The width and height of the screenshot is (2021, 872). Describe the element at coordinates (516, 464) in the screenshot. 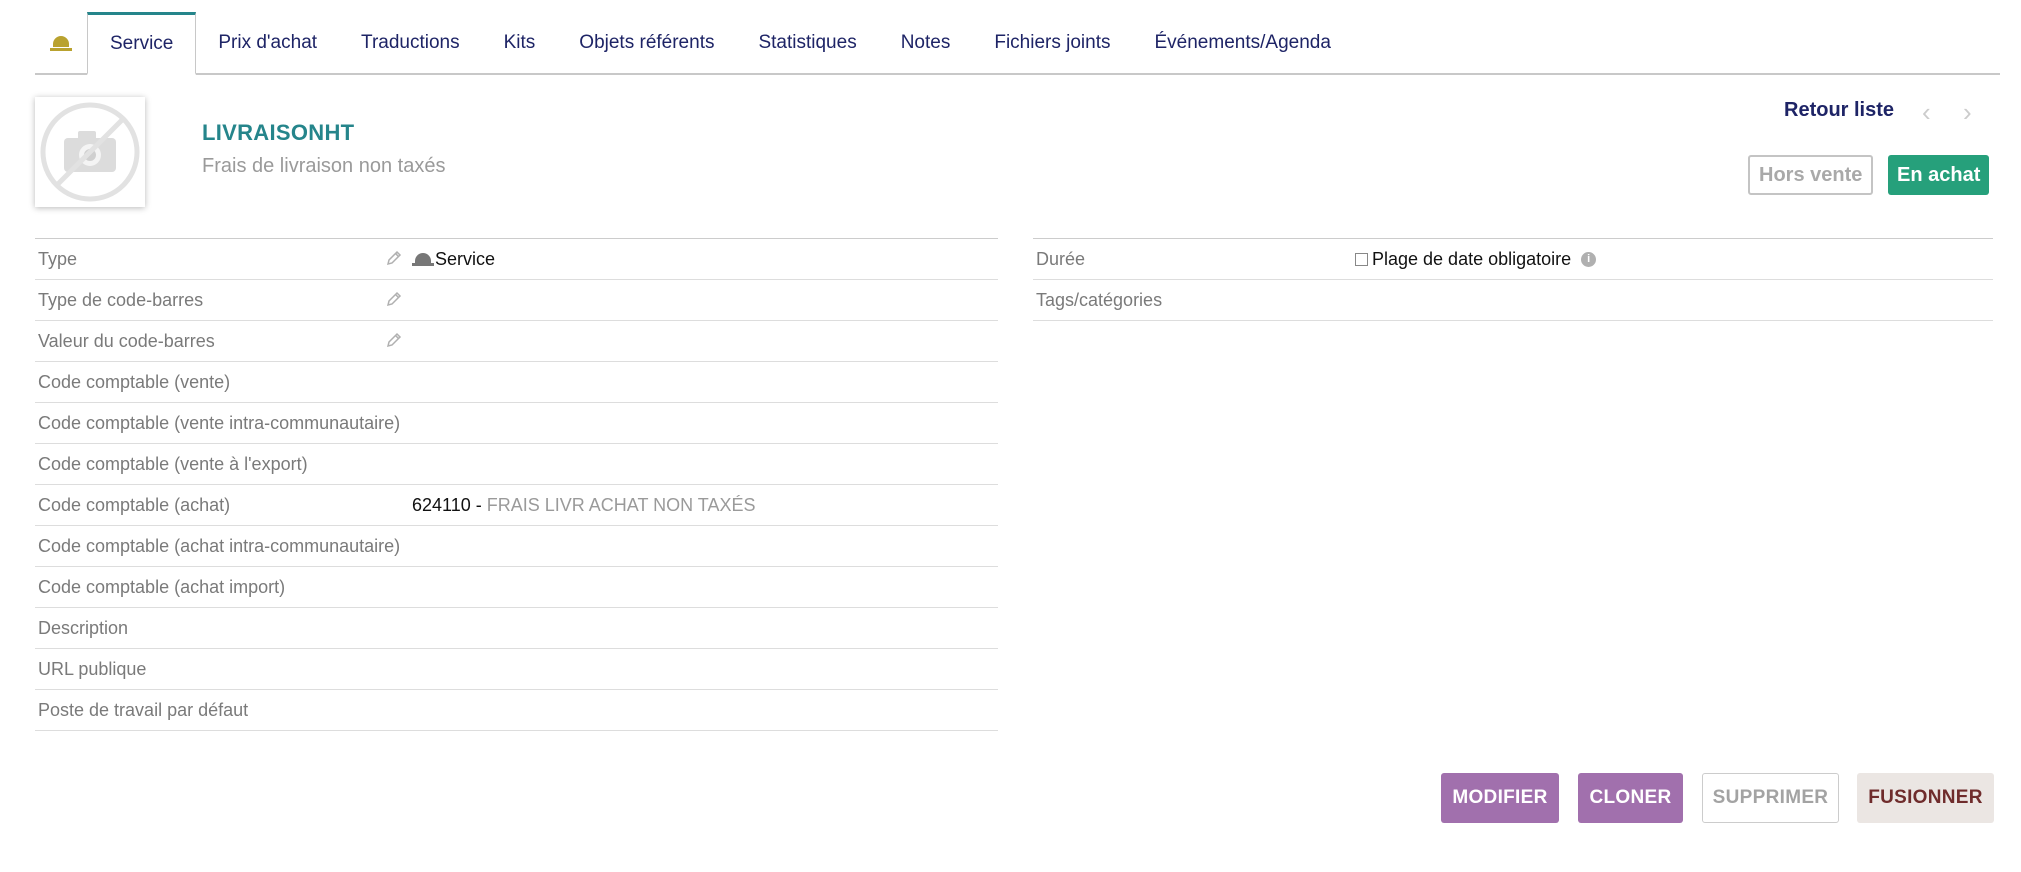

I see `field-row-accounting-sale-export: Code comptable (vente à l'export)` at that location.